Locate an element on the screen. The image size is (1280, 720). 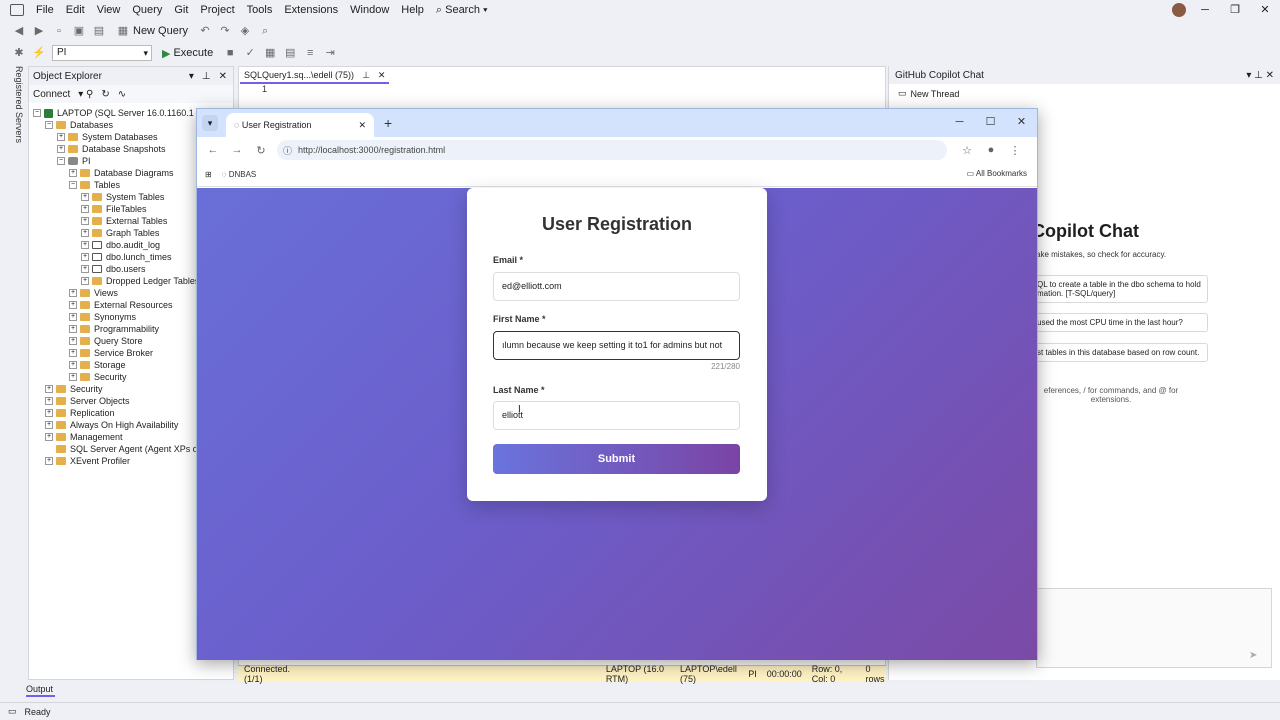
tree-node: − PI is located at coordinates (74, 161).